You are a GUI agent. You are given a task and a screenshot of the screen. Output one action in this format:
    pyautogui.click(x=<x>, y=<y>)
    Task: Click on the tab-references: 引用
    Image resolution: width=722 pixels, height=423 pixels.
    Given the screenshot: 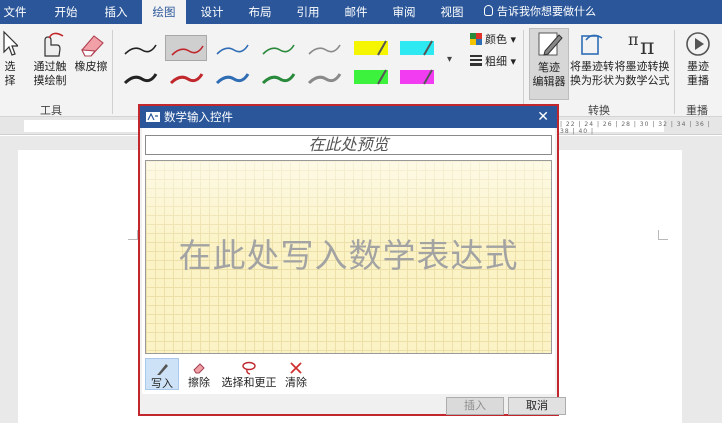 What is the action you would take?
    pyautogui.click(x=308, y=12)
    